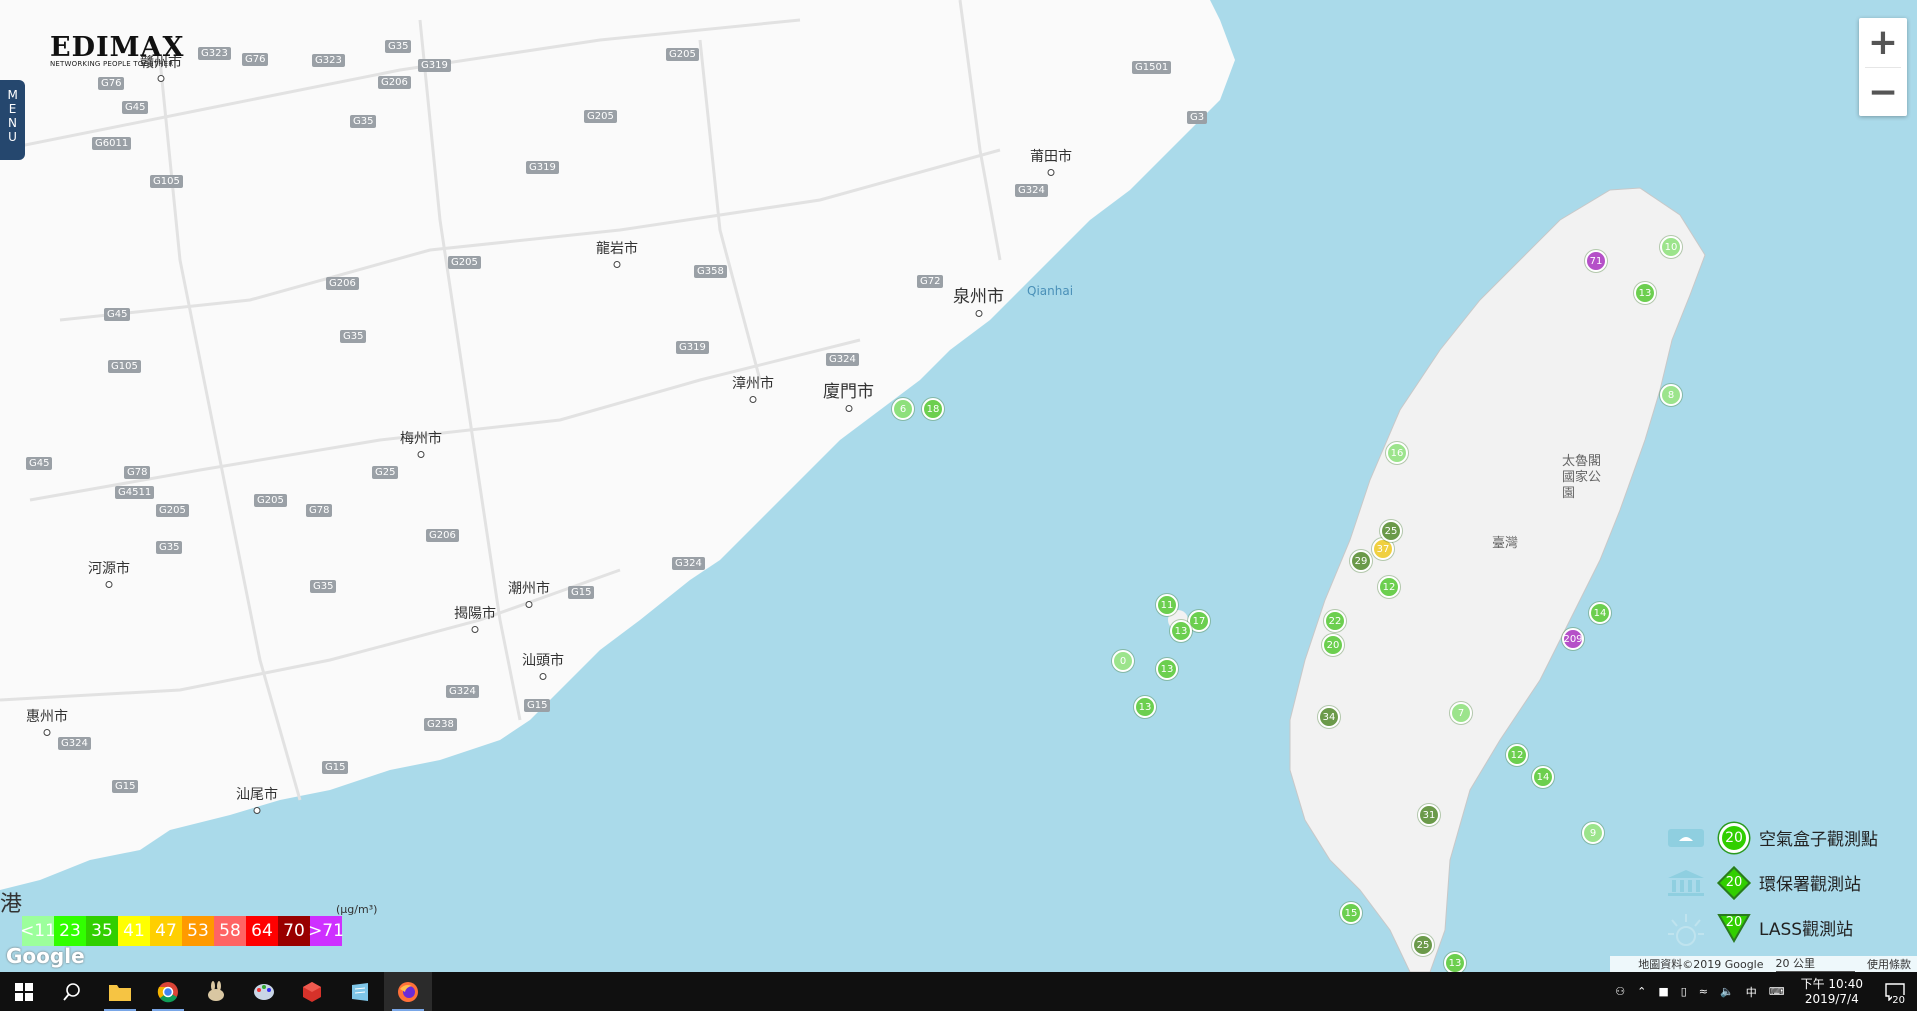 This screenshot has height=1011, width=1917. I want to click on notifications-button: 20, so click(1895, 991).